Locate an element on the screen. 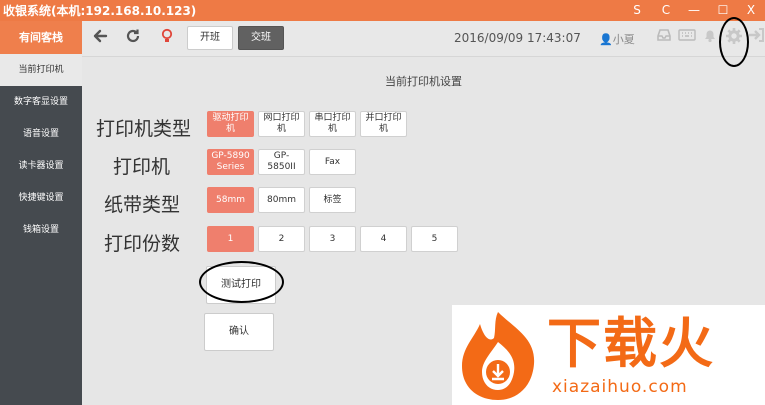 This screenshot has height=405, width=765. lightbulb-icon is located at coordinates (167, 38).